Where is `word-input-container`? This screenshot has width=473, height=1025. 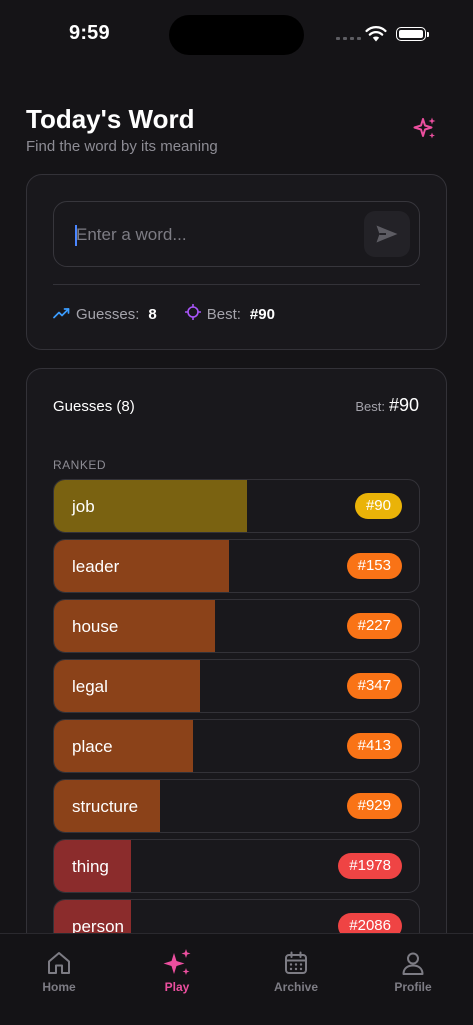 word-input-container is located at coordinates (236, 234).